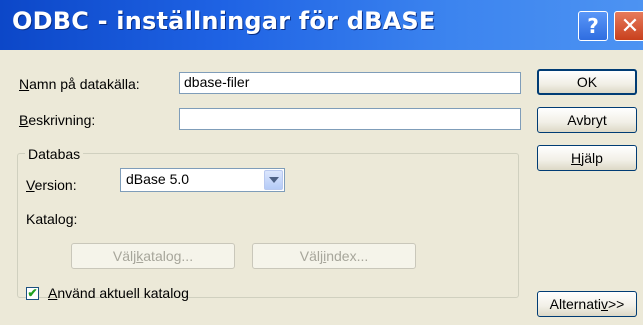  Describe the element at coordinates (32, 293) in the screenshot. I see `use-current-catalog-checkbox: ✔` at that location.